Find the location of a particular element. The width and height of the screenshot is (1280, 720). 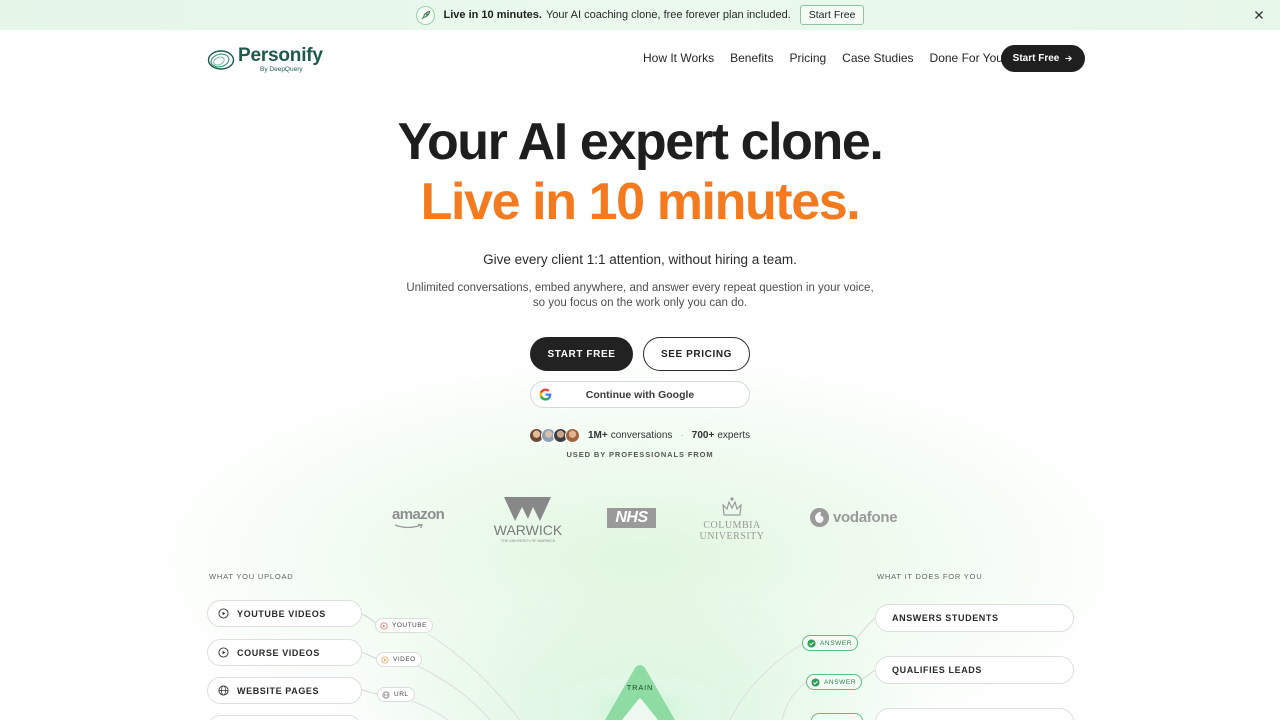

announcement-strong: Live in 10 minutes. is located at coordinates (492, 15).